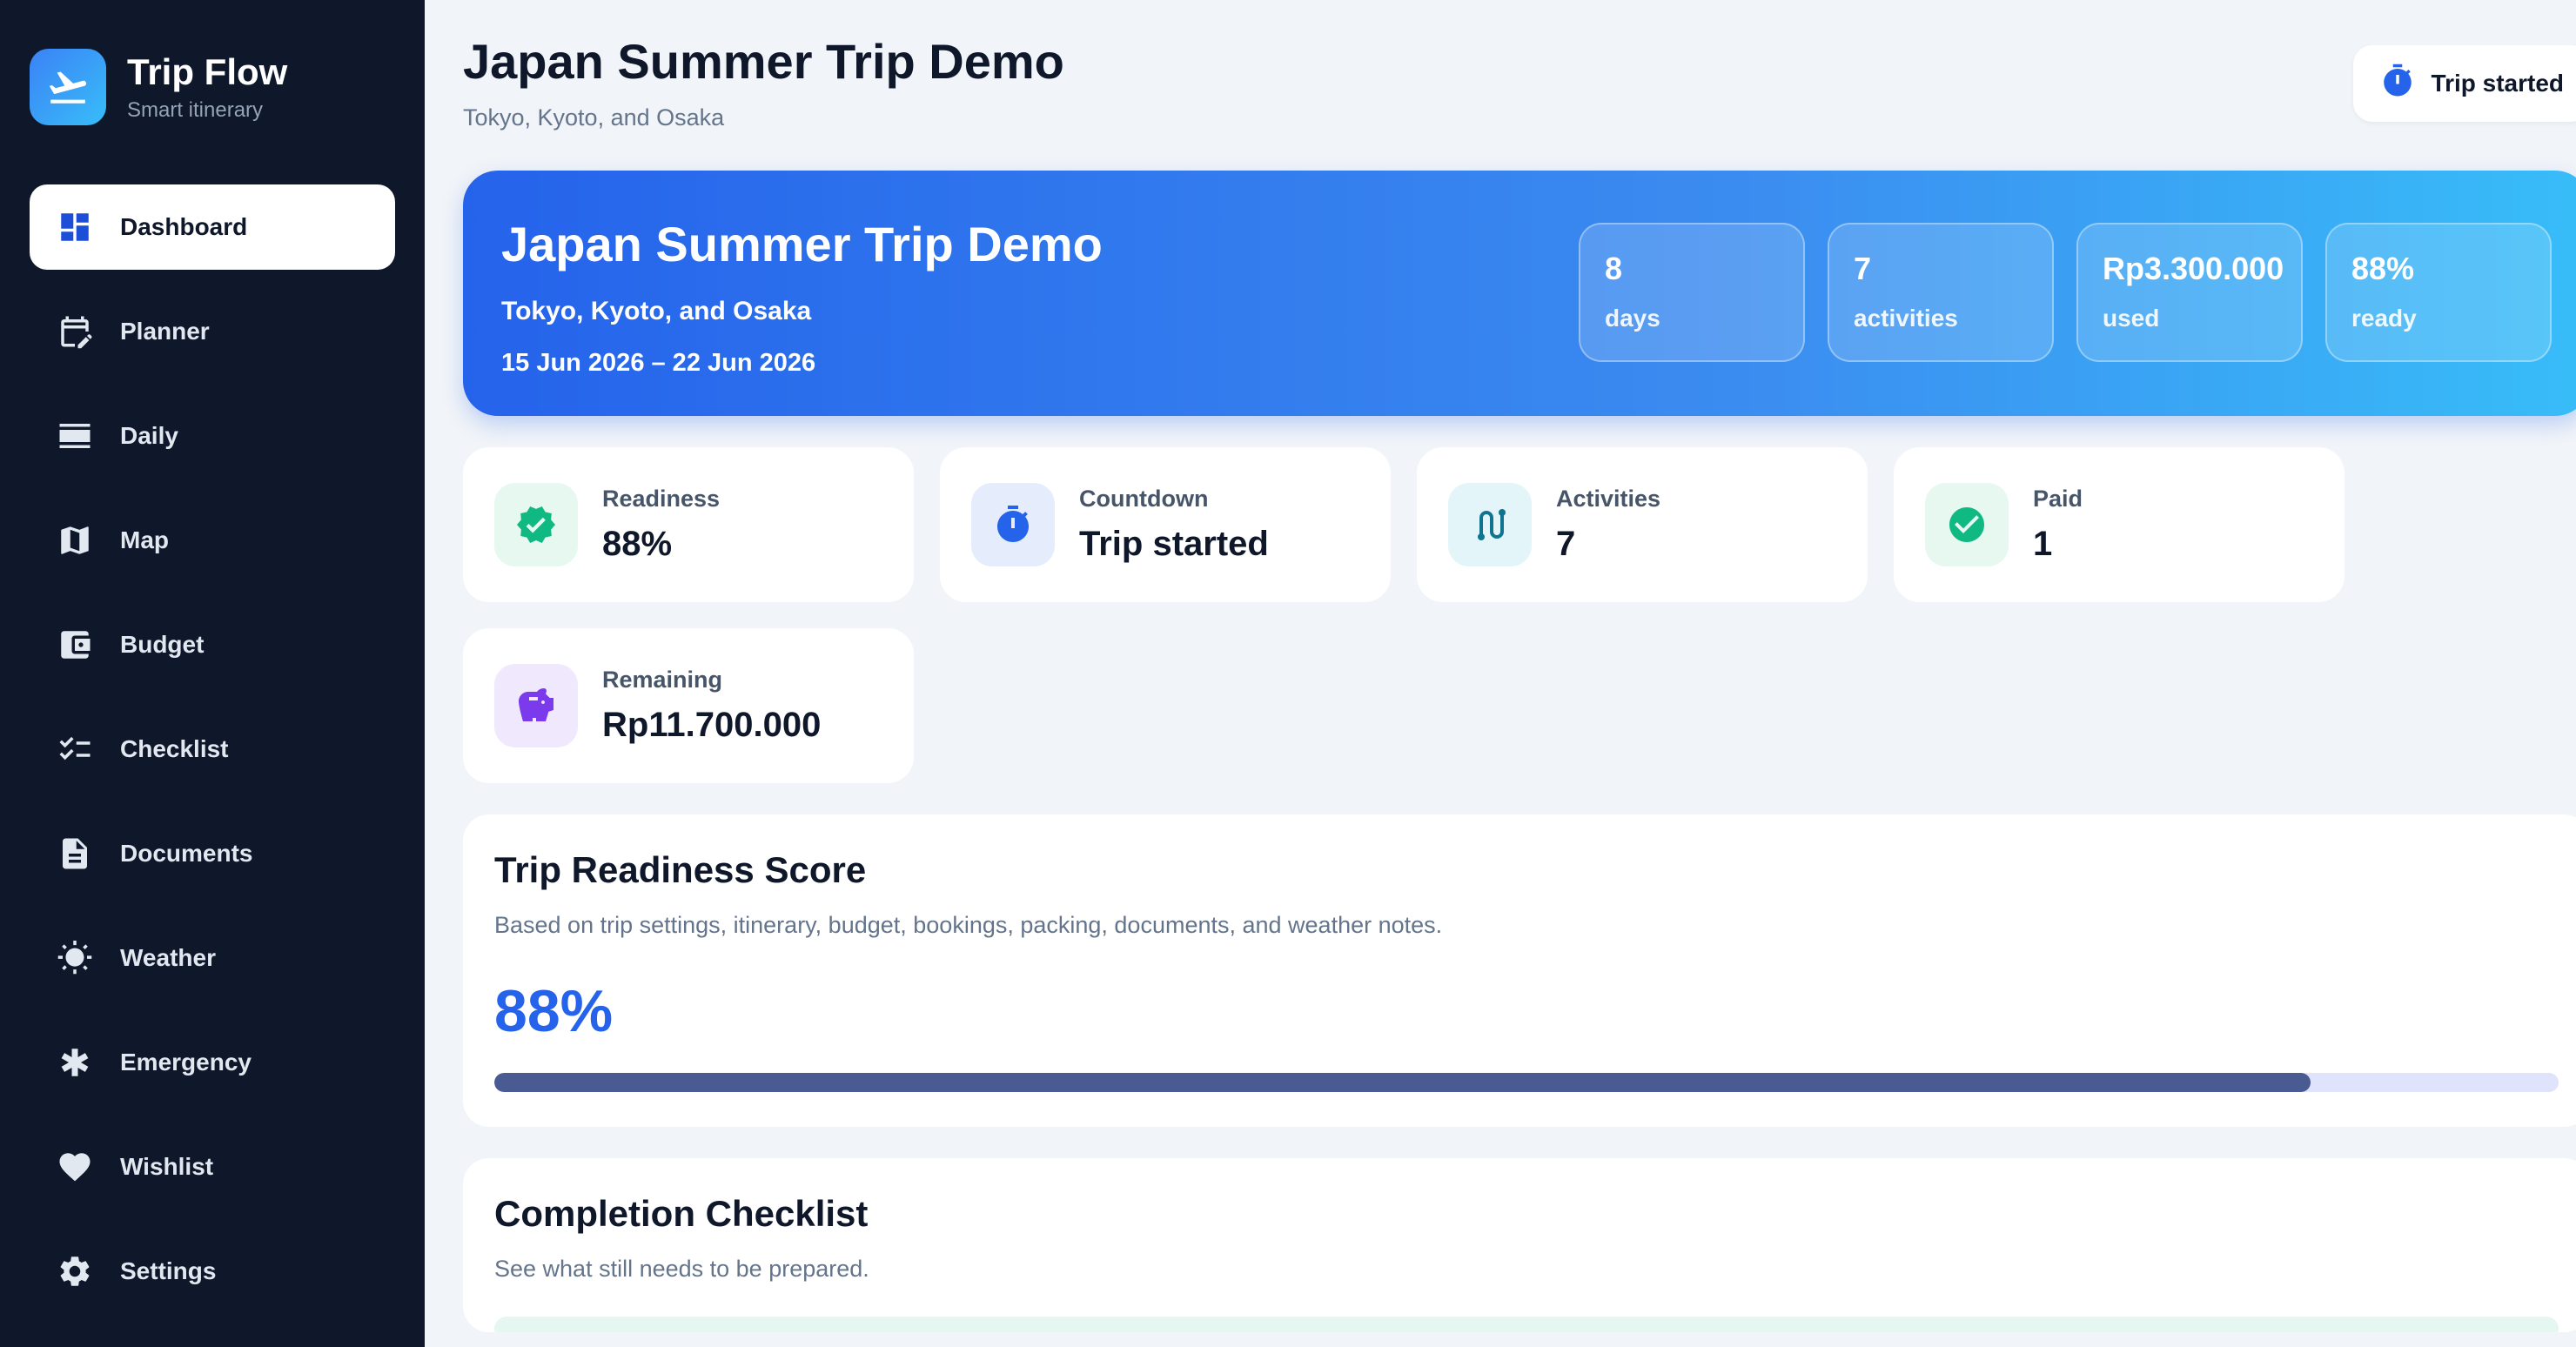  Describe the element at coordinates (1402, 1082) in the screenshot. I see `readiness-progress-fill` at that location.